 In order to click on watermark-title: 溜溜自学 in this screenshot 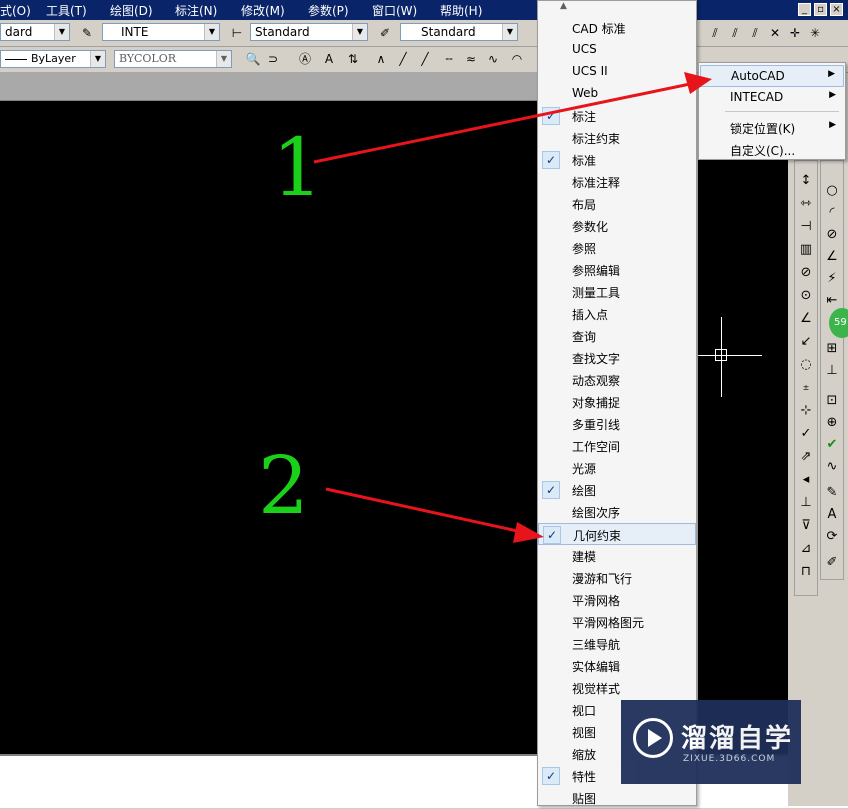, I will do `click(737, 739)`.